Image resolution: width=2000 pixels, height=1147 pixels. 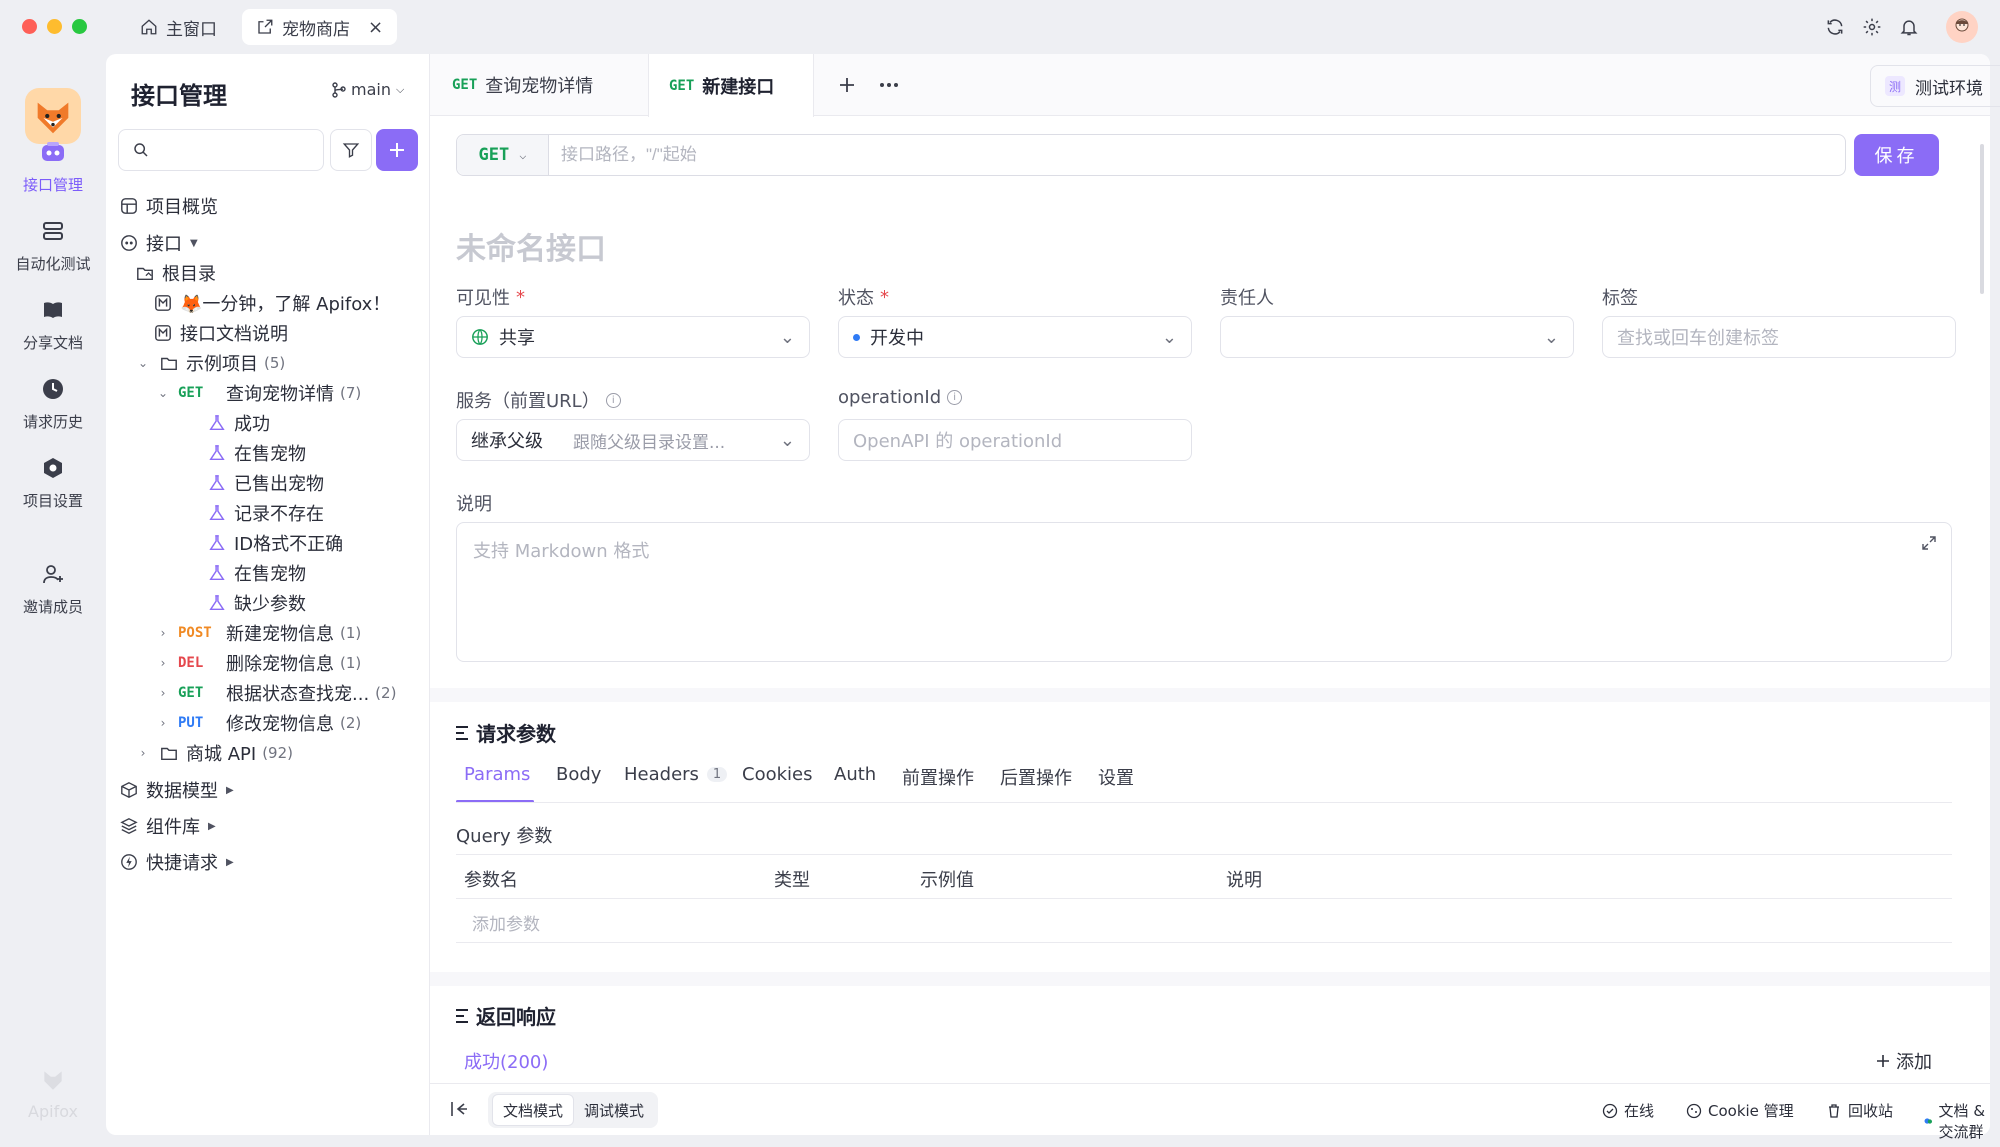 What do you see at coordinates (1015, 337) in the screenshot?
I see `status-select: 开发中 ⌄` at bounding box center [1015, 337].